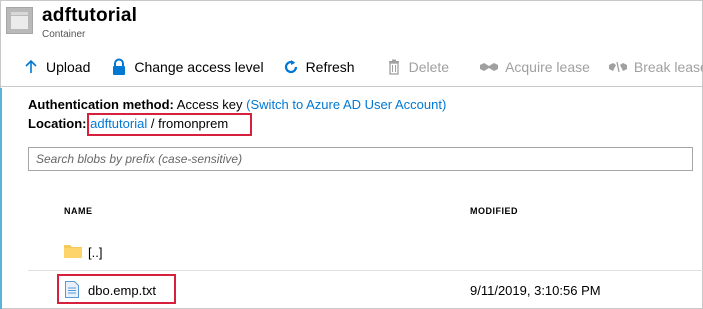  I want to click on upload-label: Upload, so click(68, 66).